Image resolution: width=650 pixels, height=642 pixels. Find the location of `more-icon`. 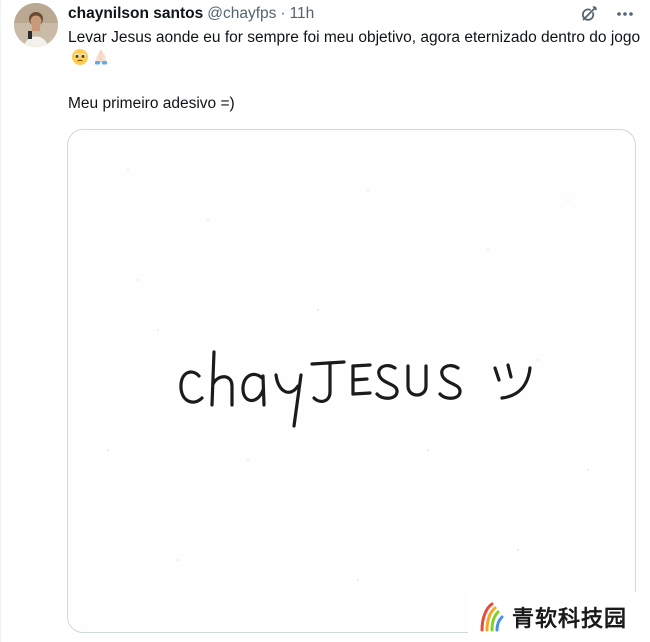

more-icon is located at coordinates (625, 14).